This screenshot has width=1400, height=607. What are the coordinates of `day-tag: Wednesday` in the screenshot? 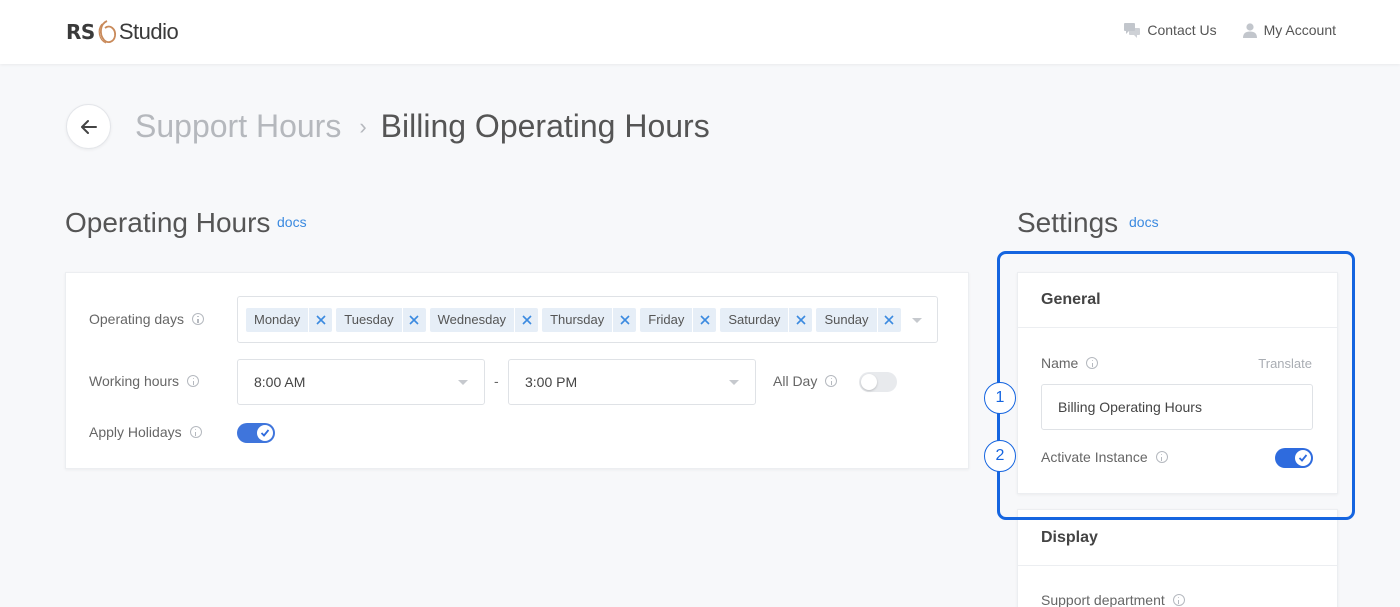 It's located at (484, 319).